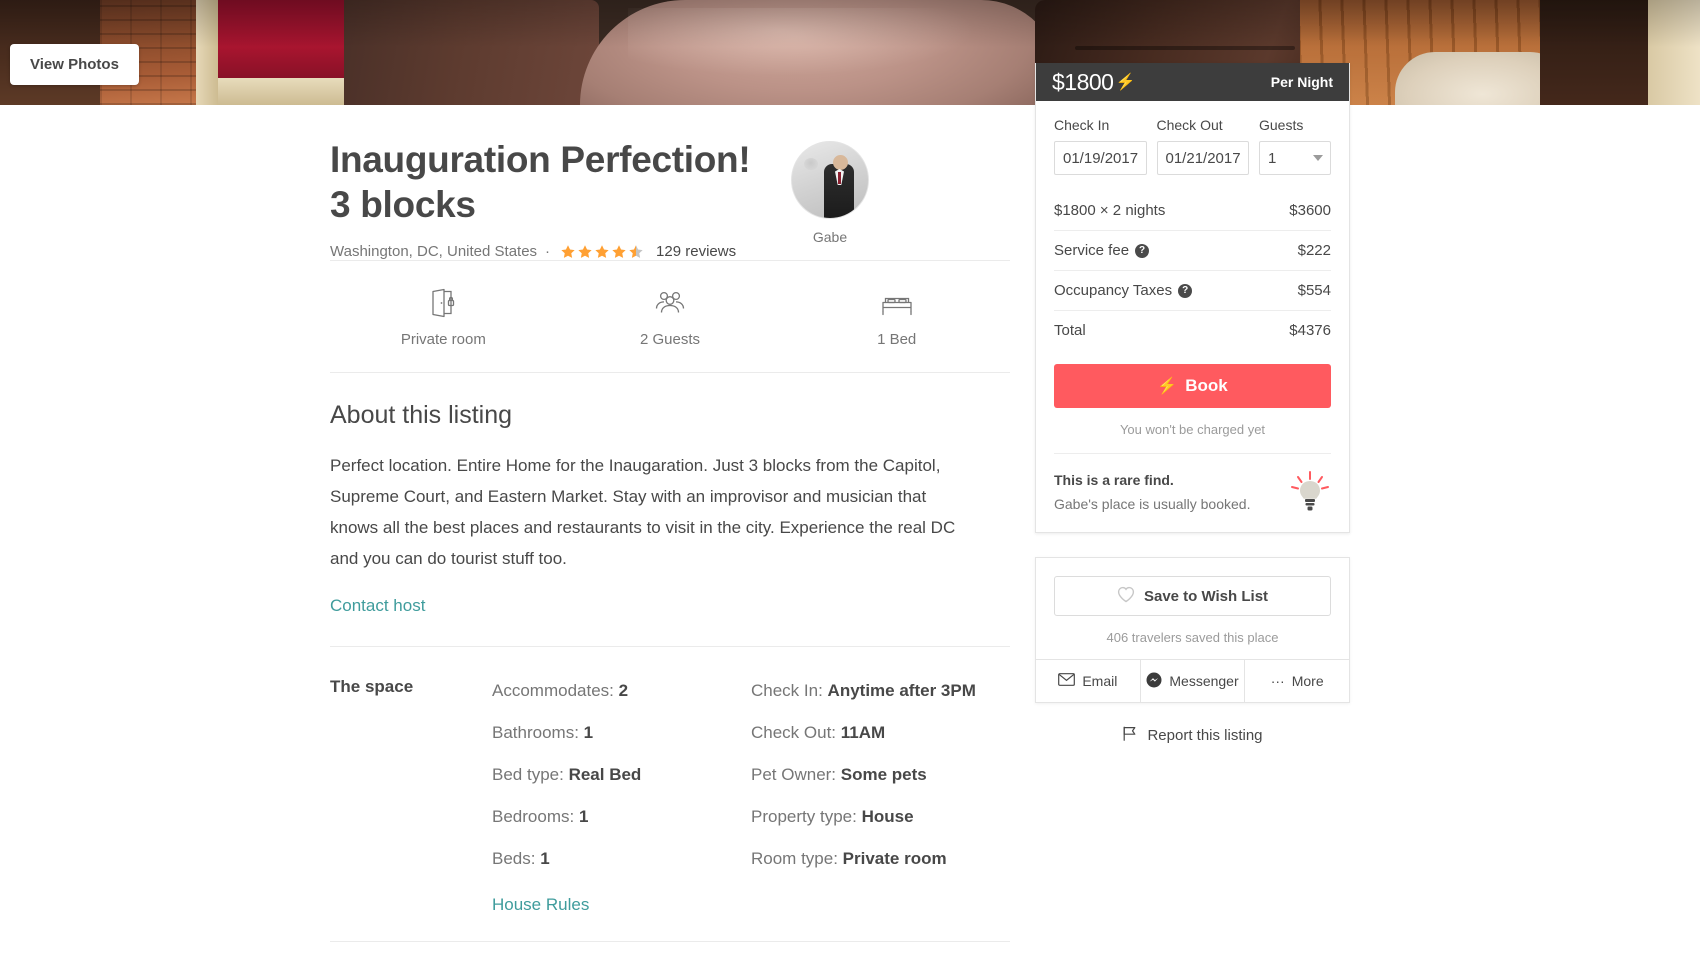  I want to click on detail-item: Room type: Private room, so click(870, 858).